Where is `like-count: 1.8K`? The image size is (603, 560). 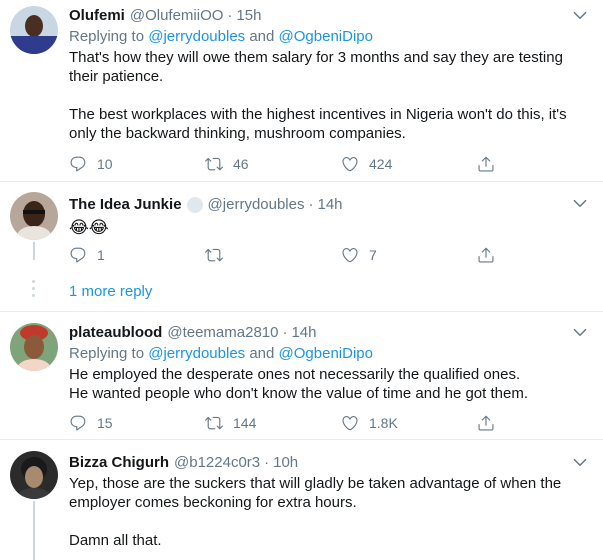 like-count: 1.8K is located at coordinates (383, 423).